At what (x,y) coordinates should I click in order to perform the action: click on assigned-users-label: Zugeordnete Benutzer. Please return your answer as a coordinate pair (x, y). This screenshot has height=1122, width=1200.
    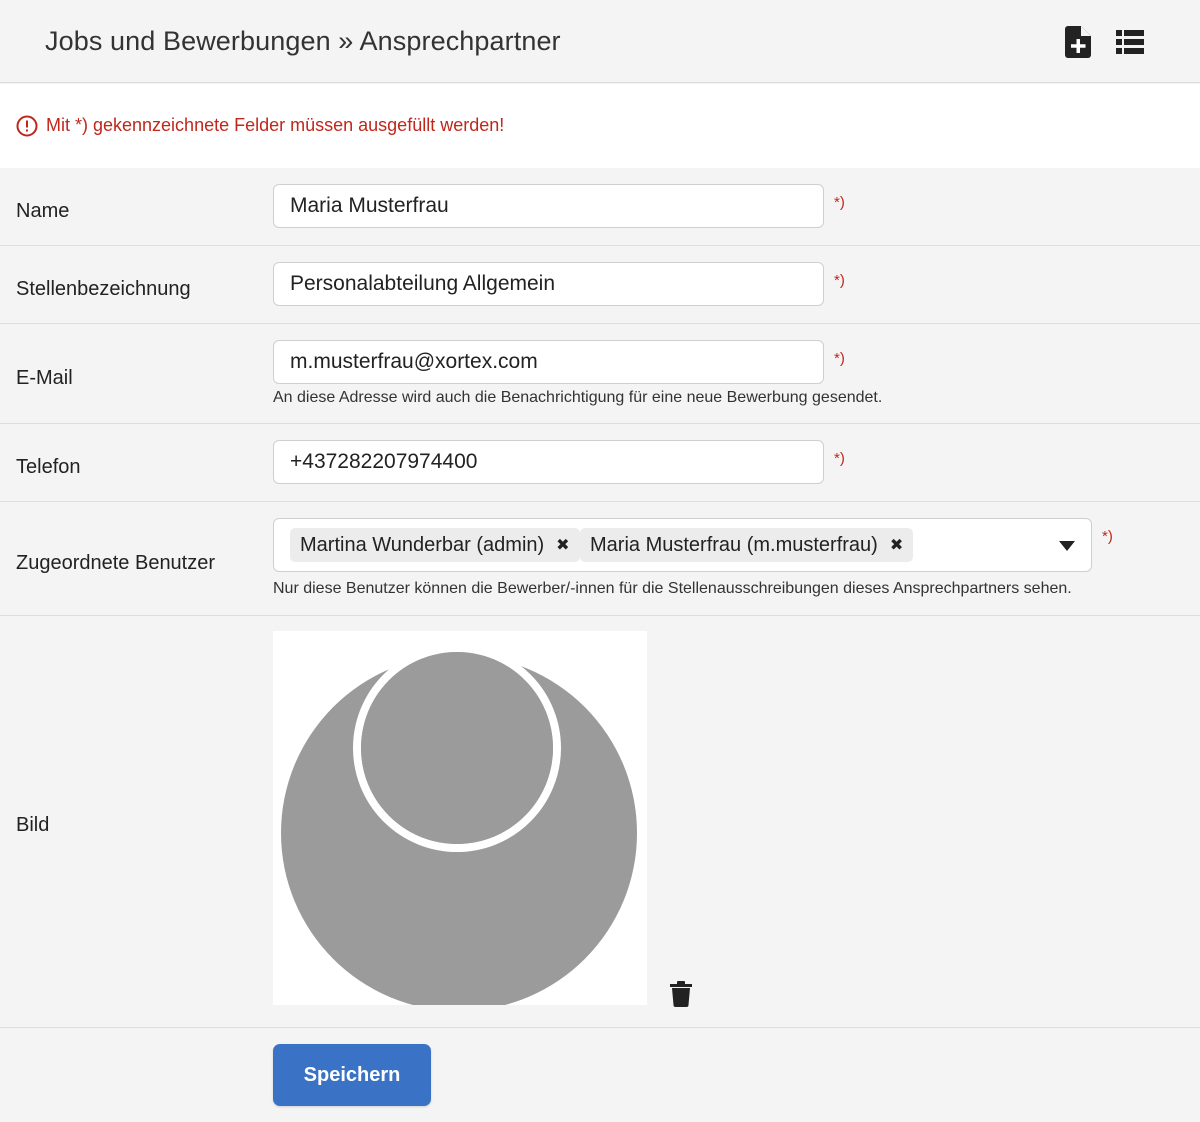
    Looking at the image, I should click on (116, 563).